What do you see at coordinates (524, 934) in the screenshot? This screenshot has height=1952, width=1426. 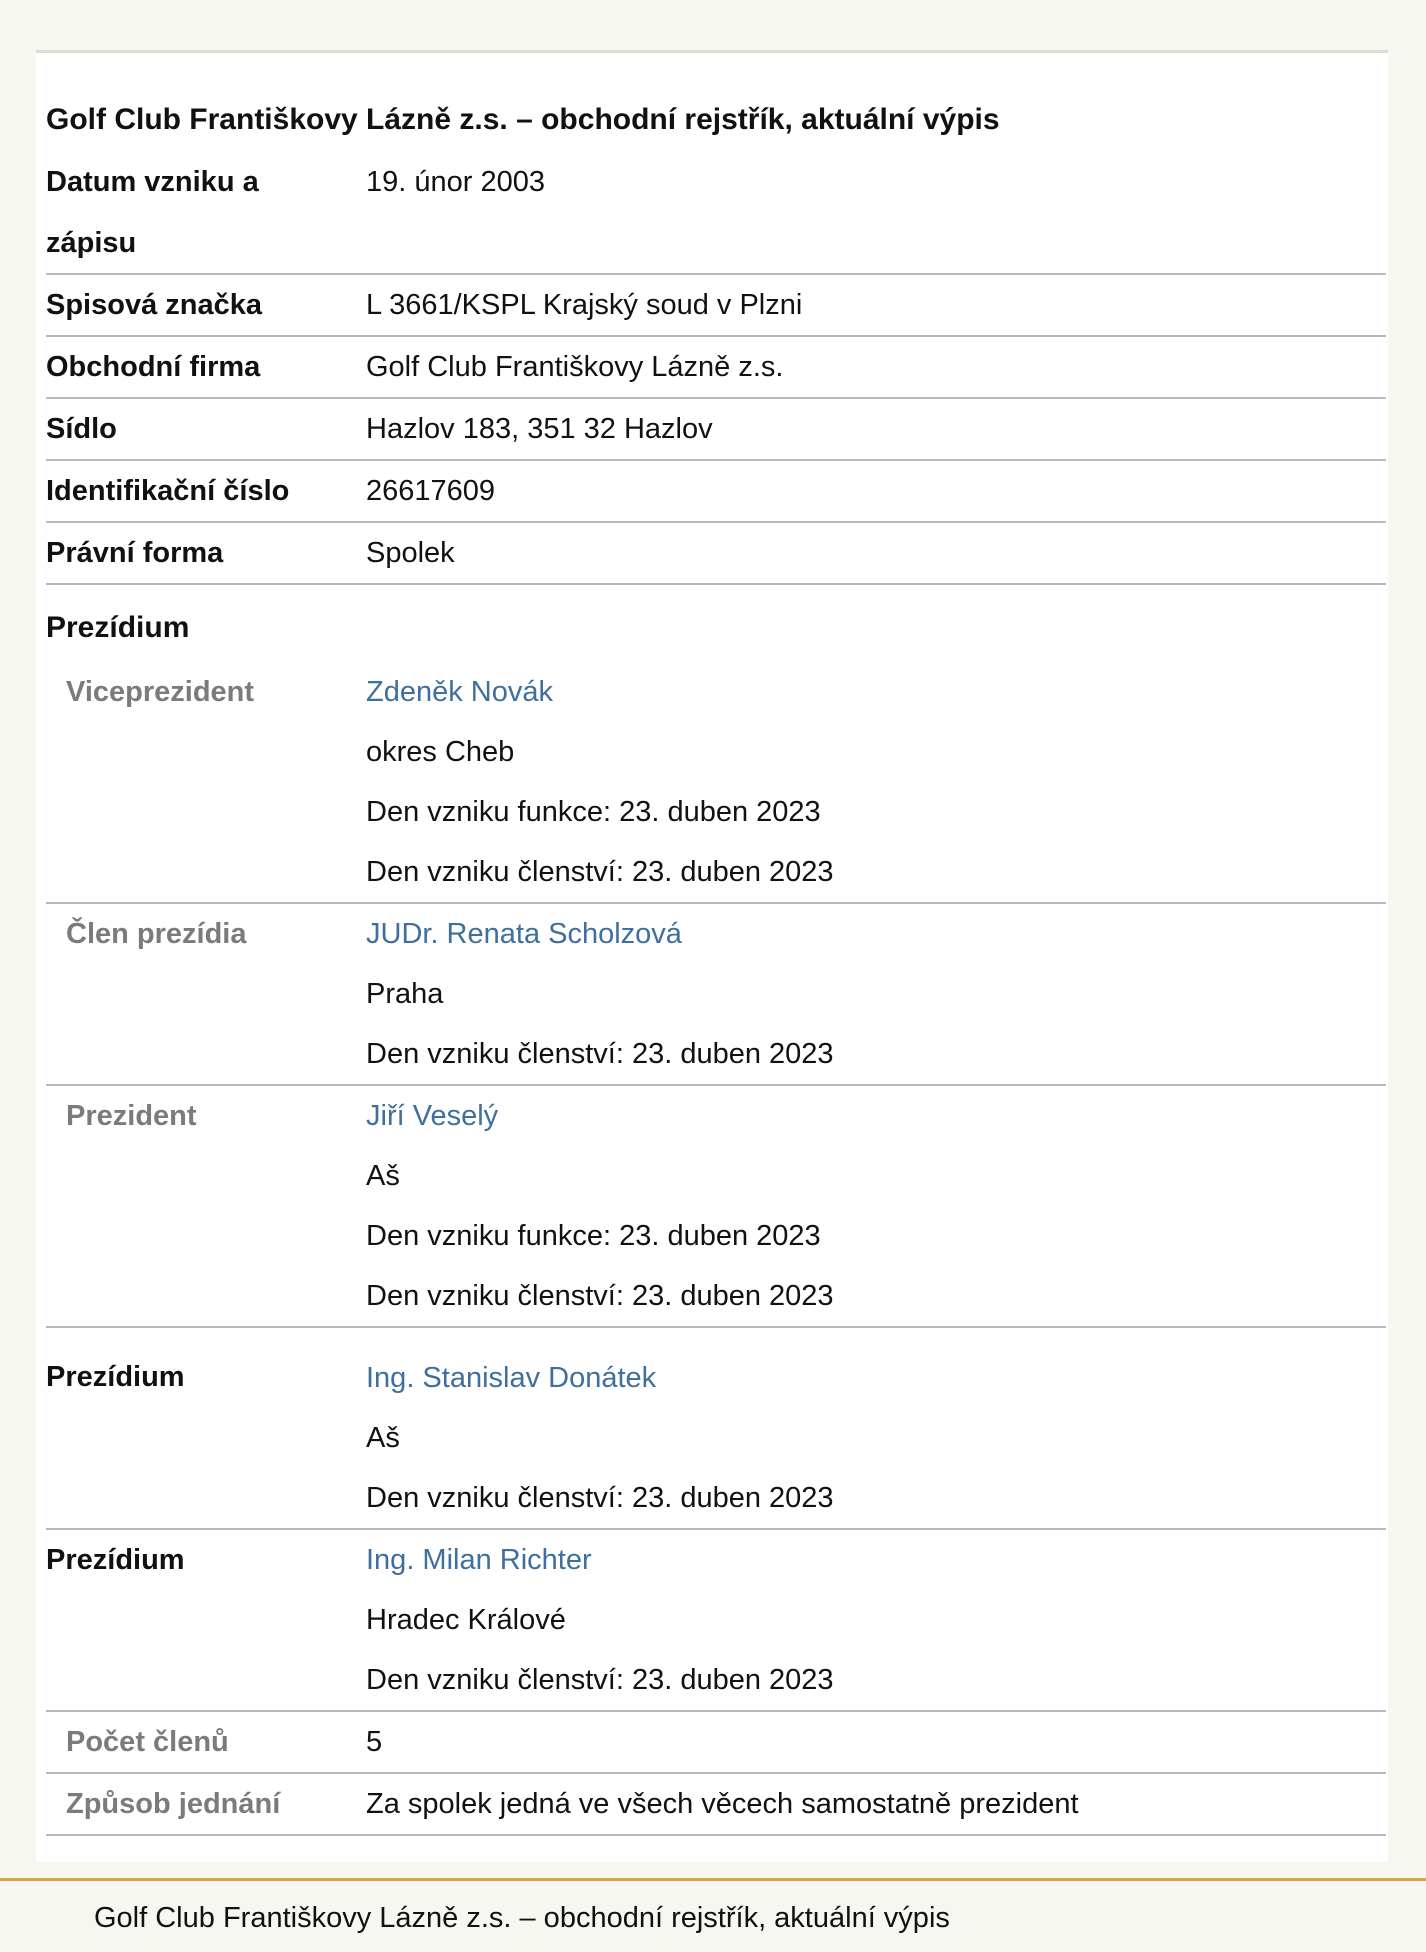 I see `person-link: JUDr. Renata Scholzová` at bounding box center [524, 934].